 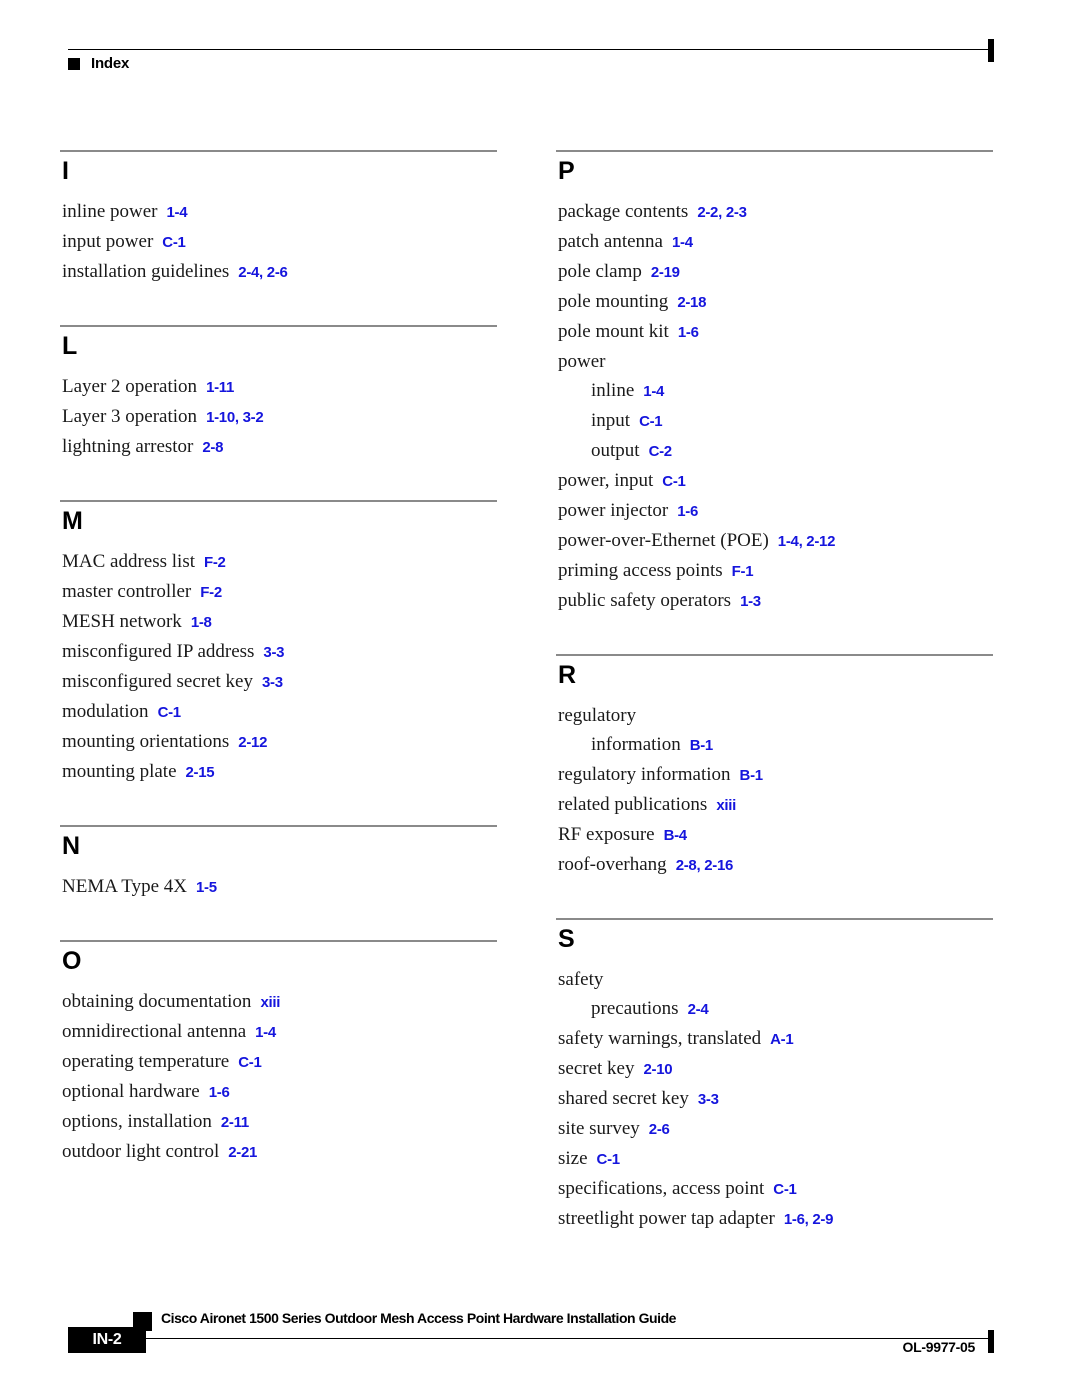 I want to click on index-entry-page-reference: 2-2, 2-3, so click(x=722, y=212).